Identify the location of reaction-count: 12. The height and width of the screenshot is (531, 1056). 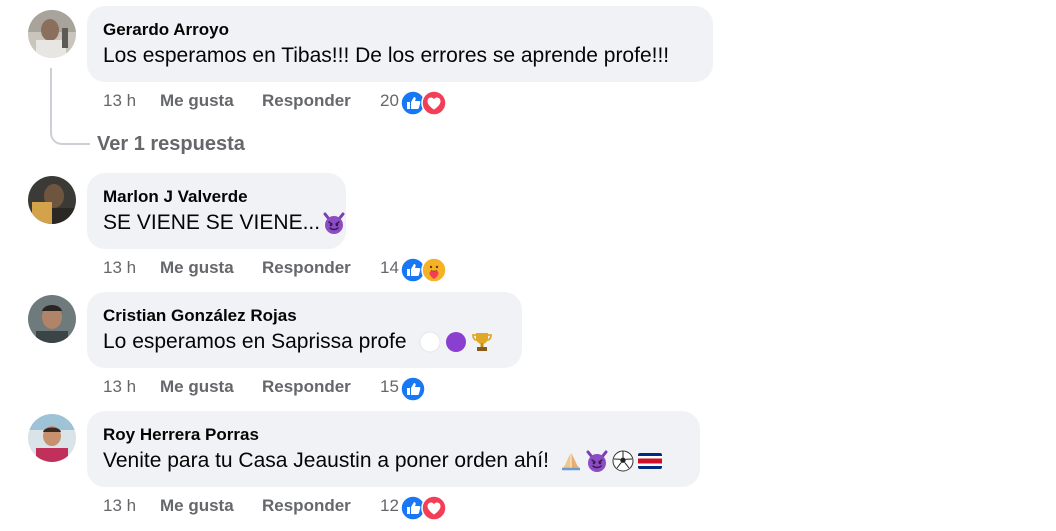
(389, 506).